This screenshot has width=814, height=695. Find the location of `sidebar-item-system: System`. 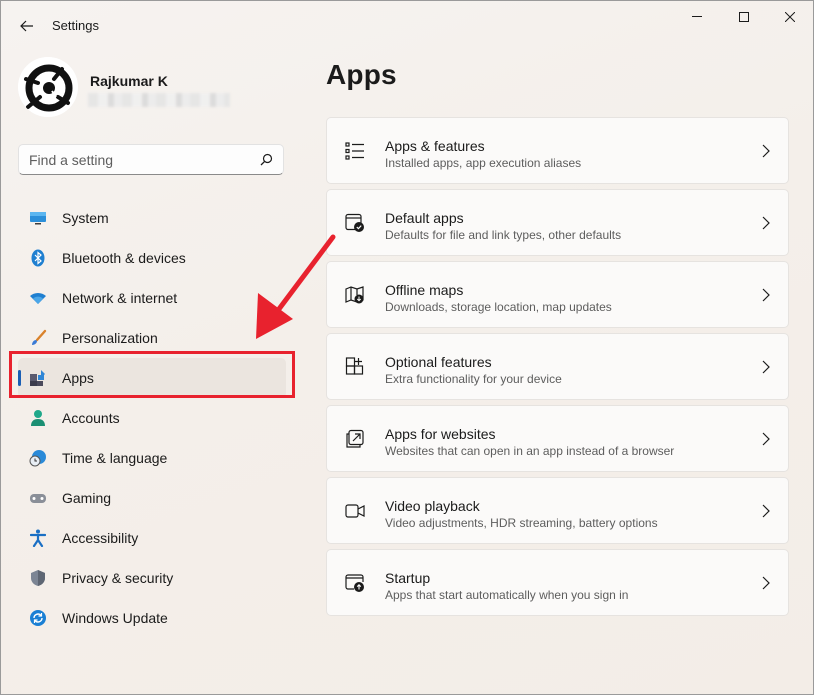

sidebar-item-system: System is located at coordinates (153, 218).